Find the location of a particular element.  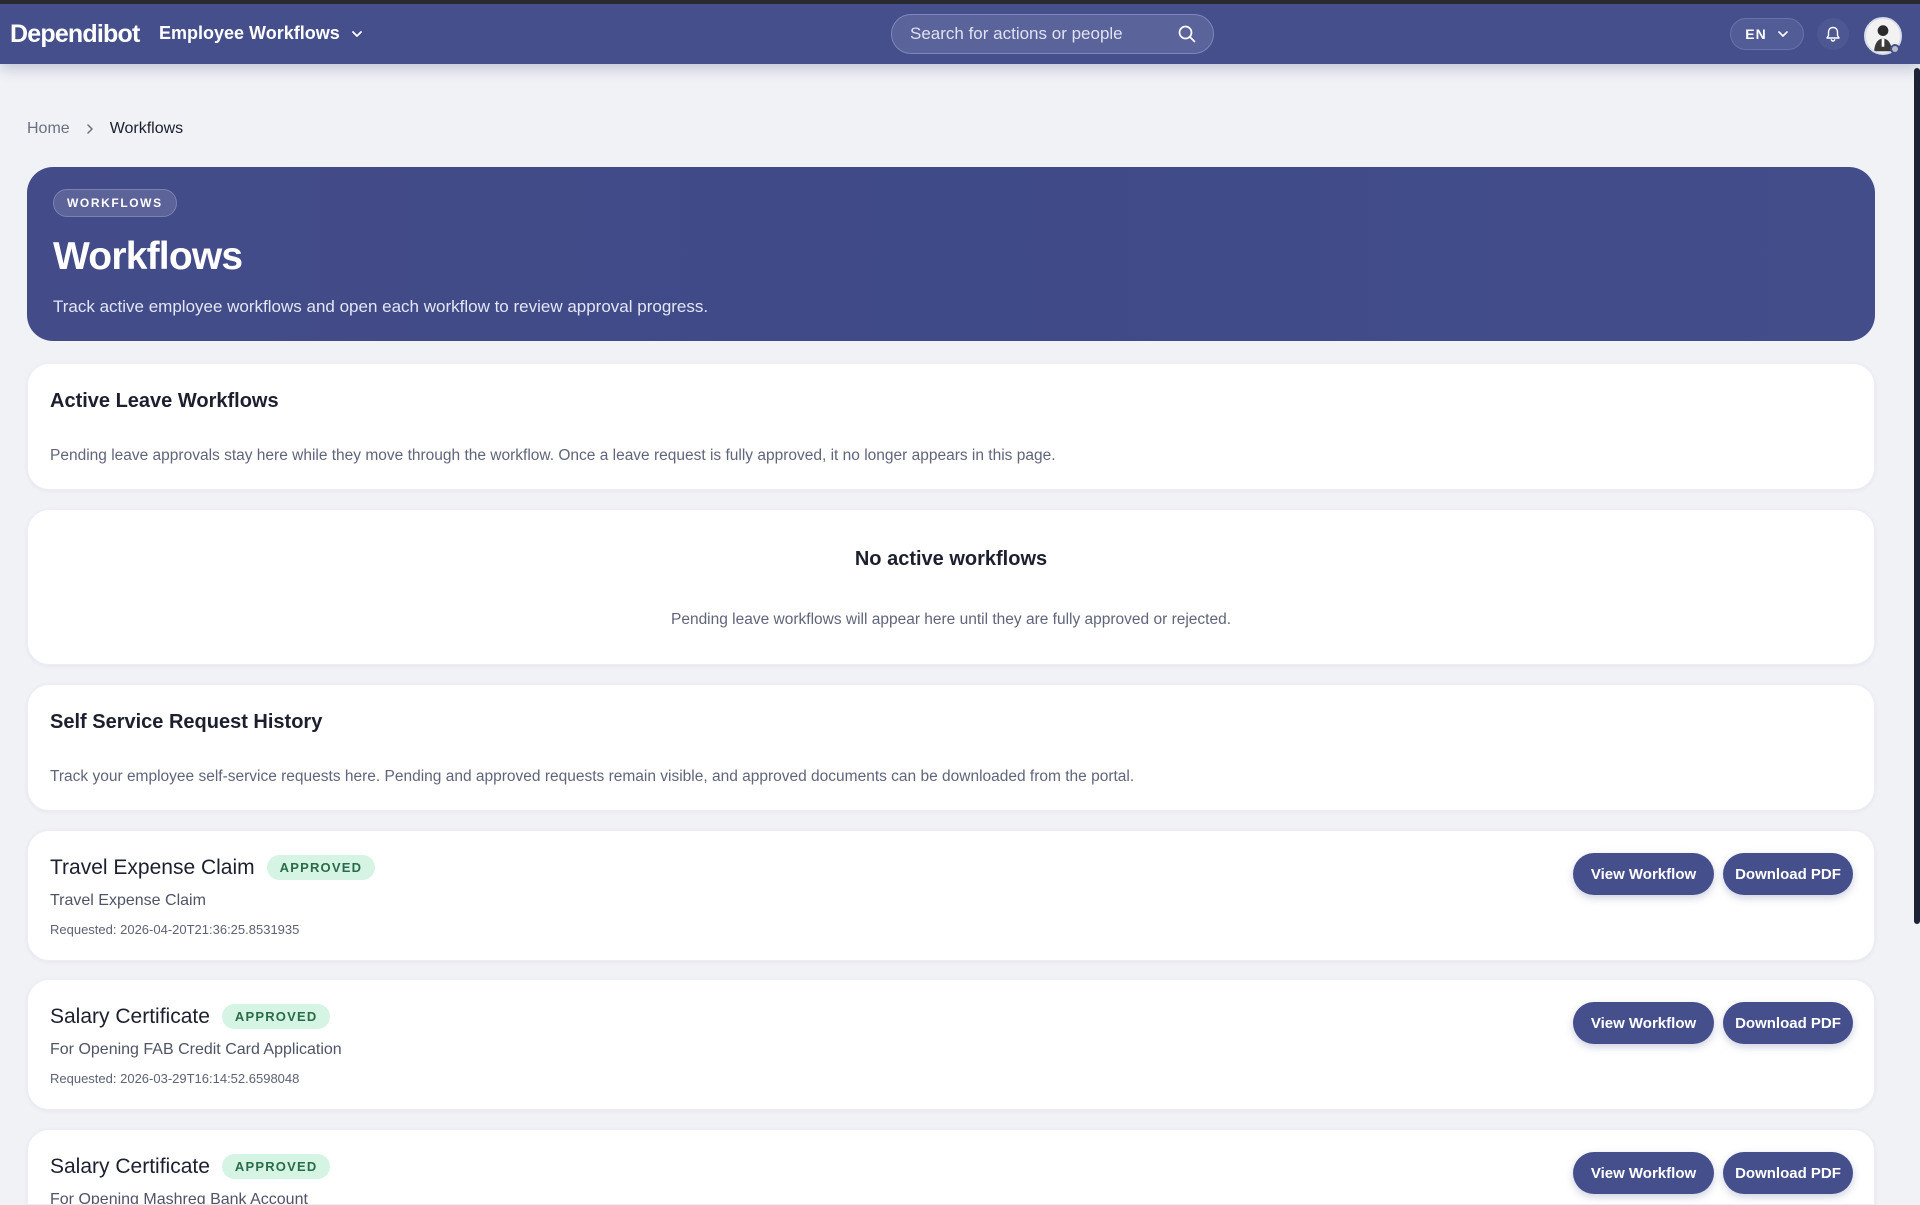

hero-tag: WORKFLOWS is located at coordinates (115, 203).